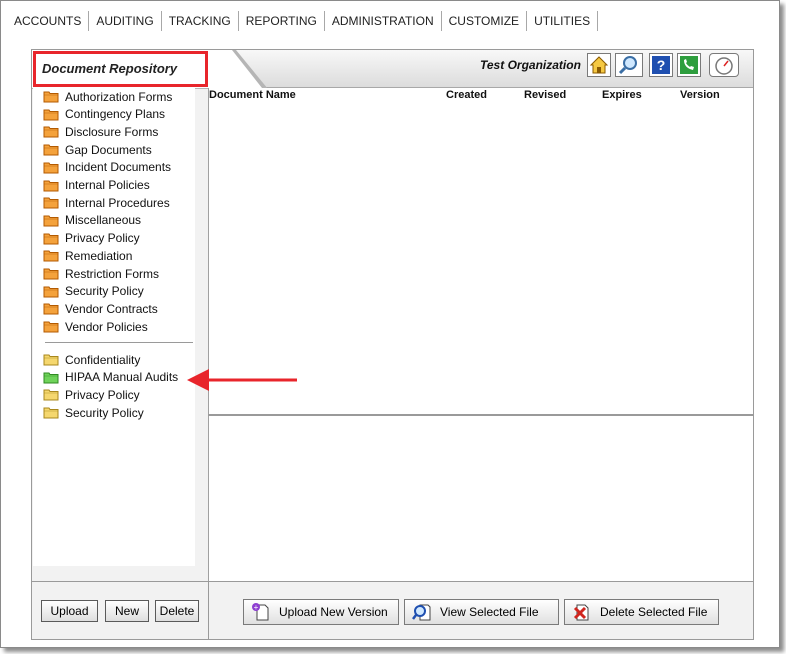 This screenshot has height=654, width=786. Describe the element at coordinates (99, 255) in the screenshot. I see `folder-label: Remediation` at that location.